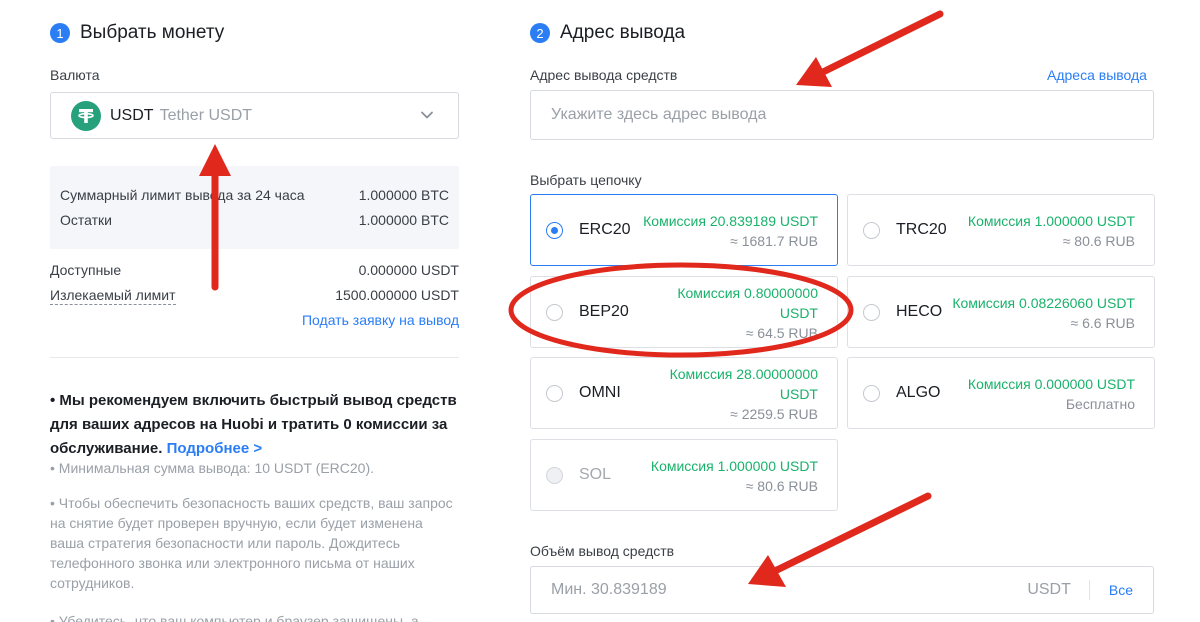  What do you see at coordinates (182, 195) in the screenshot?
I see `limit-label: Суммарный лимит вывода за 24 часа` at bounding box center [182, 195].